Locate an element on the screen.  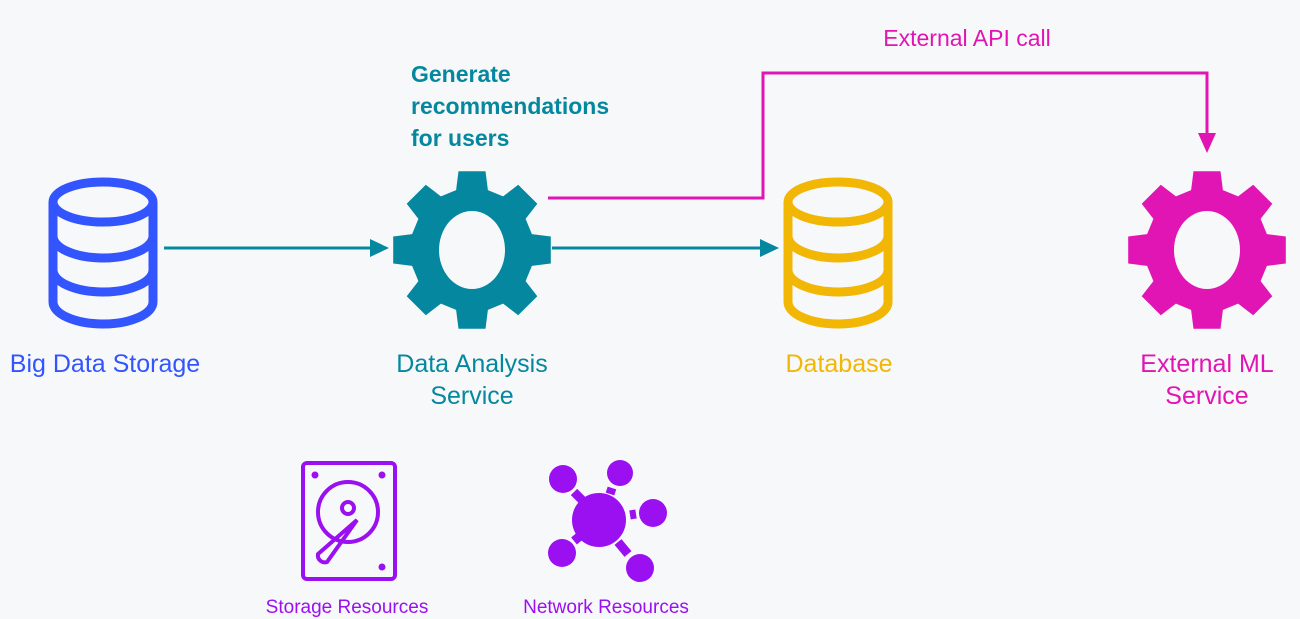
api-call-label: External API call is located at coordinates (967, 38).